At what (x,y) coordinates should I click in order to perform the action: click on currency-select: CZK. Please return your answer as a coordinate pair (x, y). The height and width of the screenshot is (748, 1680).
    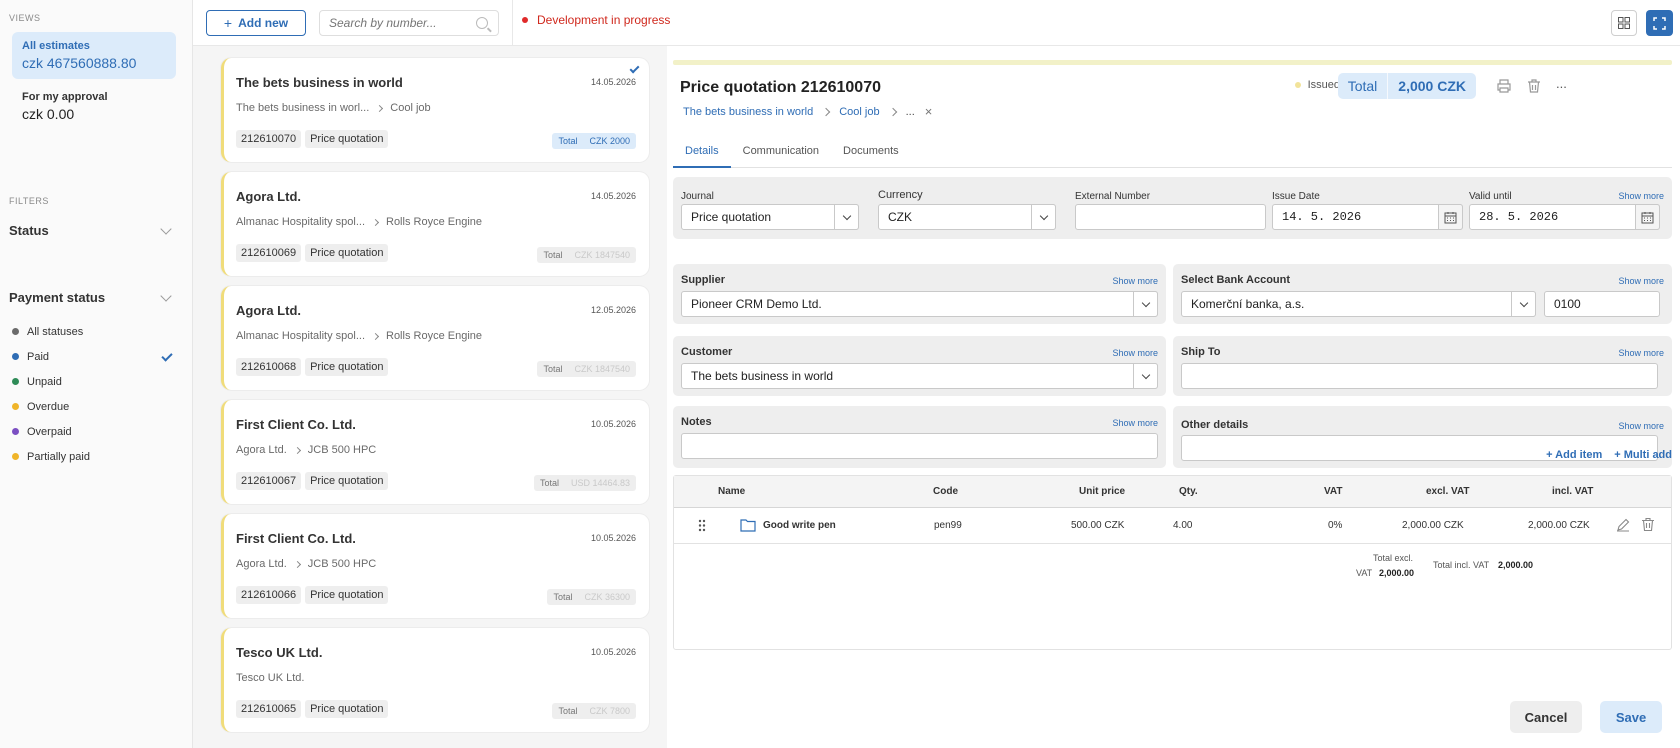
    Looking at the image, I should click on (967, 217).